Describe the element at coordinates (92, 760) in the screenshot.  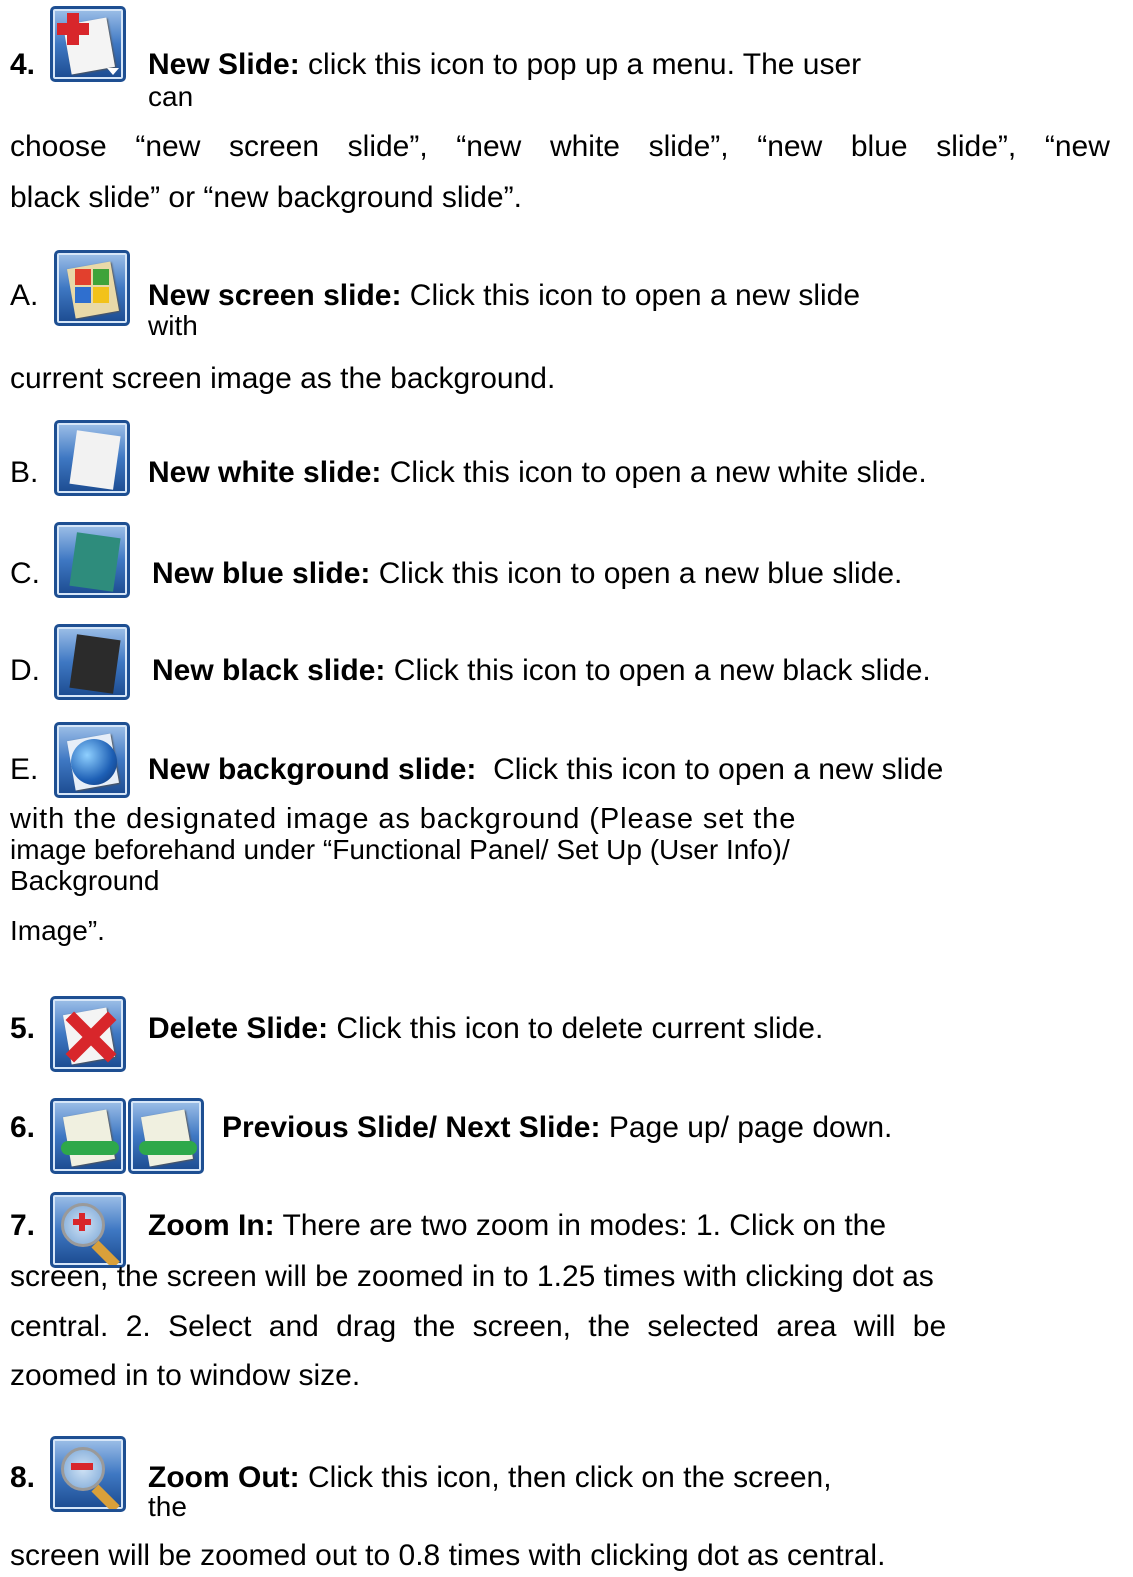
I see `globe-icon` at that location.